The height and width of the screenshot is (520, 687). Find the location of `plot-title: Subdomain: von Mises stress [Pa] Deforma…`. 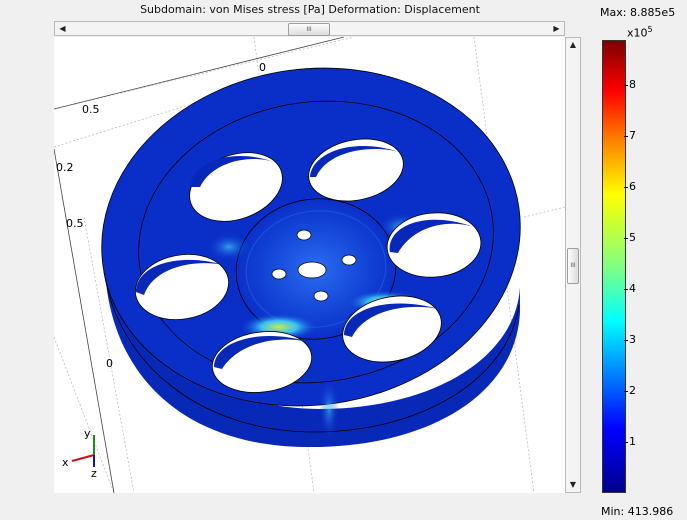

plot-title: Subdomain: von Mises stress [Pa] Deforma… is located at coordinates (310, 9).